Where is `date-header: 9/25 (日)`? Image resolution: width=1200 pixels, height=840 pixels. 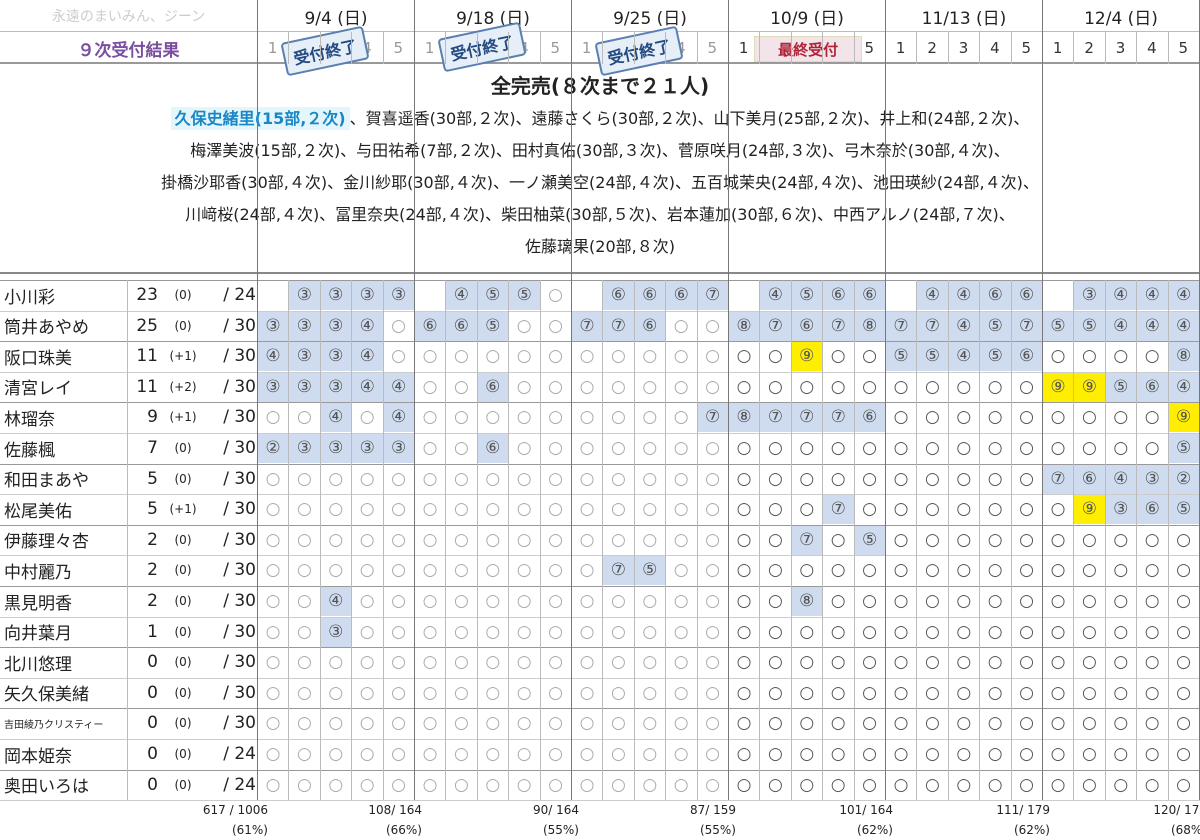 date-header: 9/25 (日) is located at coordinates (649, 16).